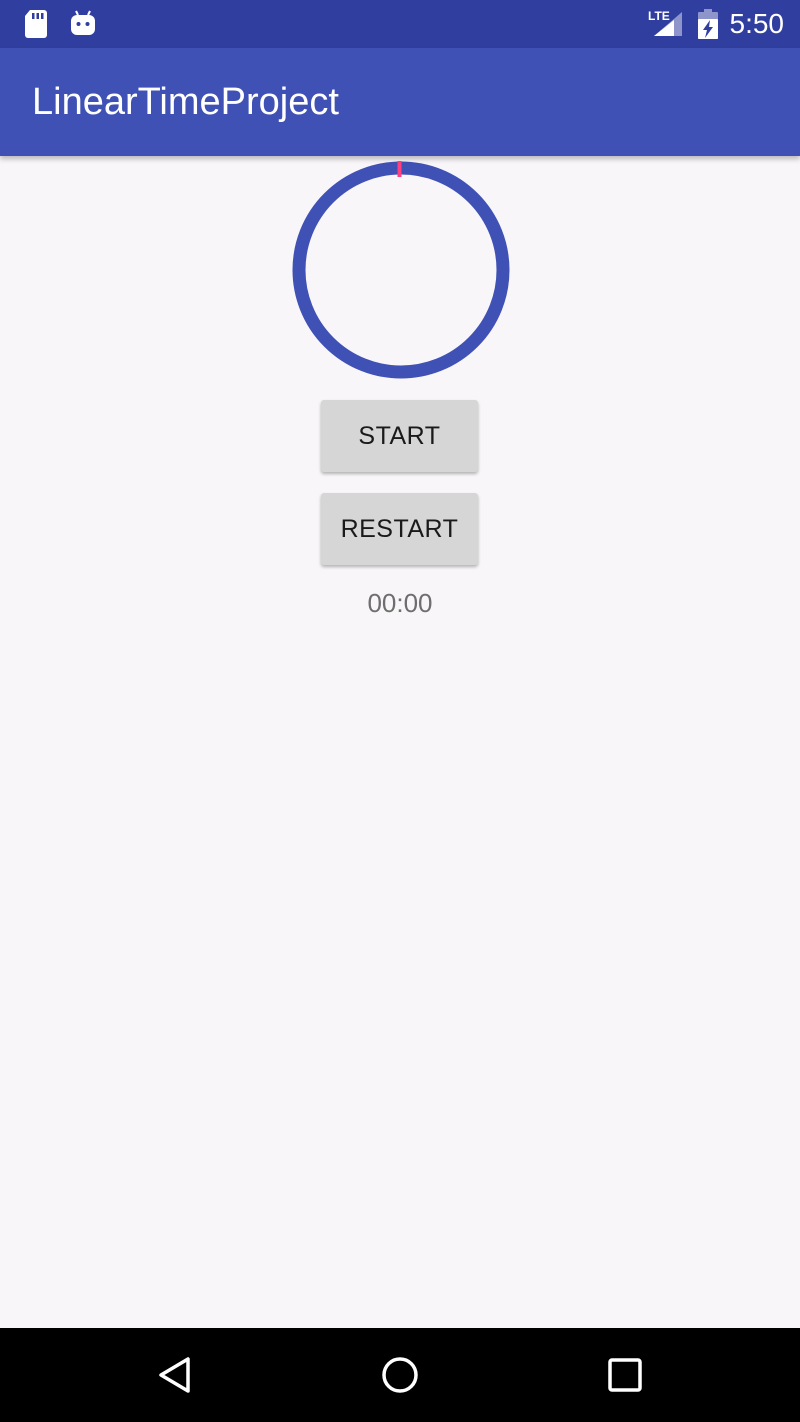 This screenshot has height=1422, width=800. I want to click on signal-icon, so click(668, 24).